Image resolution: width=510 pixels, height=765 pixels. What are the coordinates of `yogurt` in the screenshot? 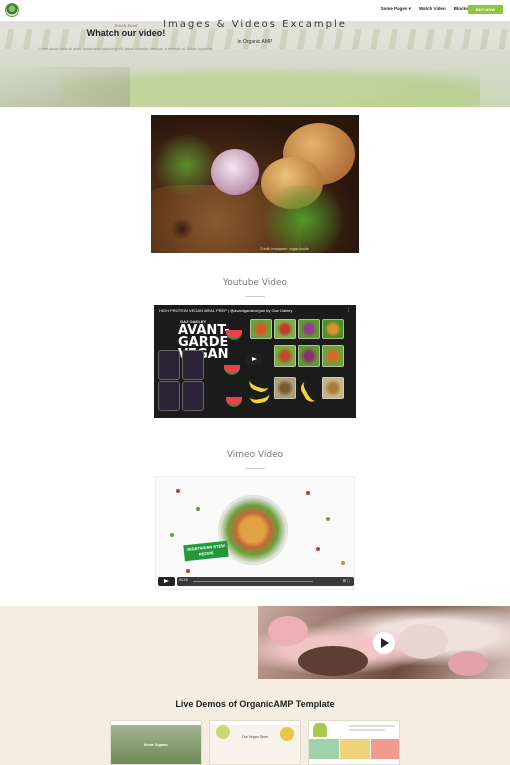 It's located at (423, 641).